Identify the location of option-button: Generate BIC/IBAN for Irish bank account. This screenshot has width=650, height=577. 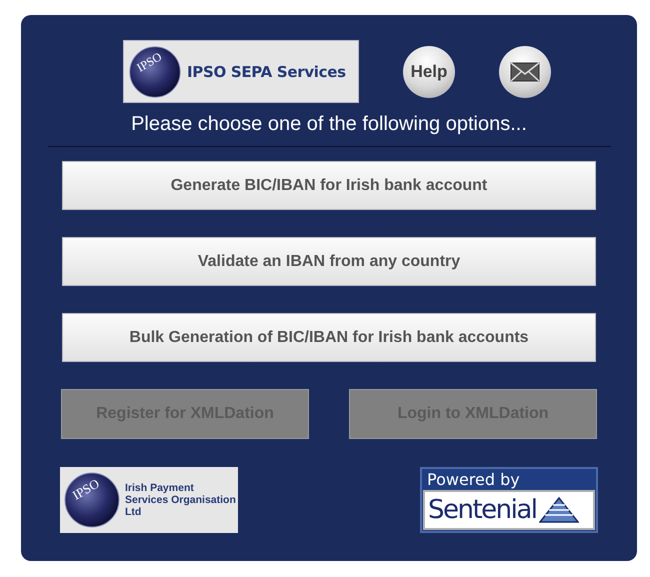
(329, 185).